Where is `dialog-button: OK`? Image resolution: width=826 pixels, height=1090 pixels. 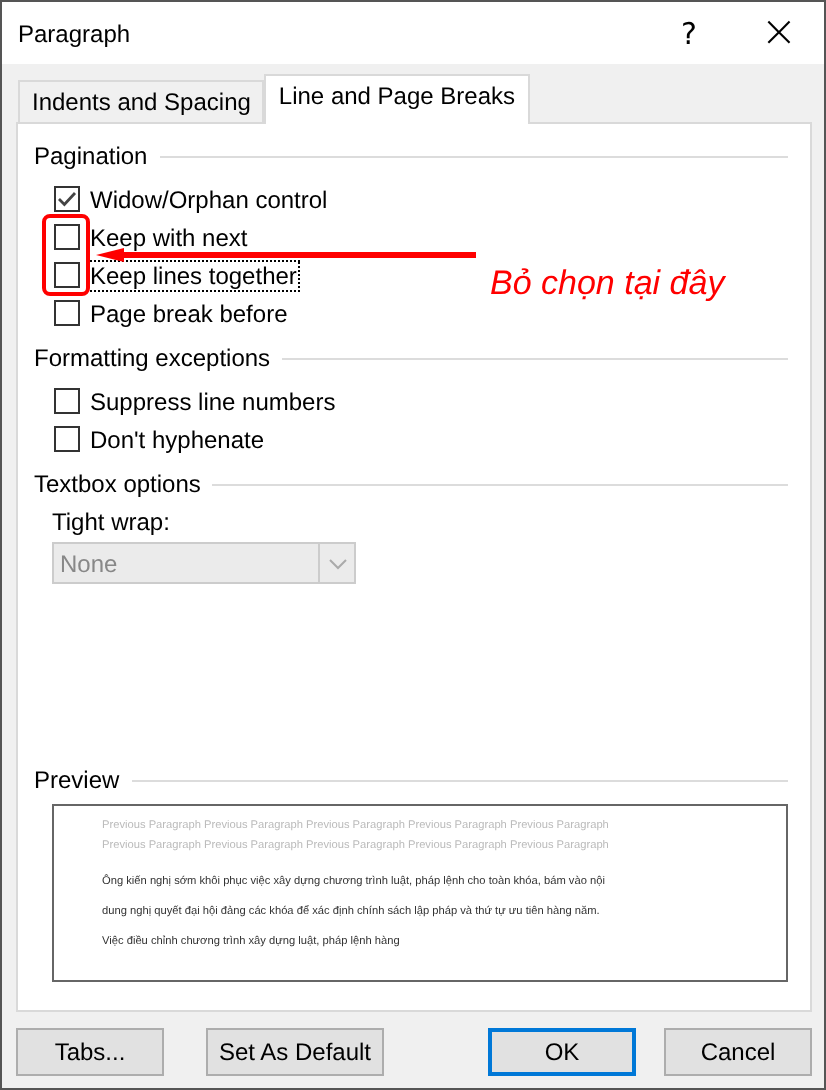 dialog-button: OK is located at coordinates (562, 1052).